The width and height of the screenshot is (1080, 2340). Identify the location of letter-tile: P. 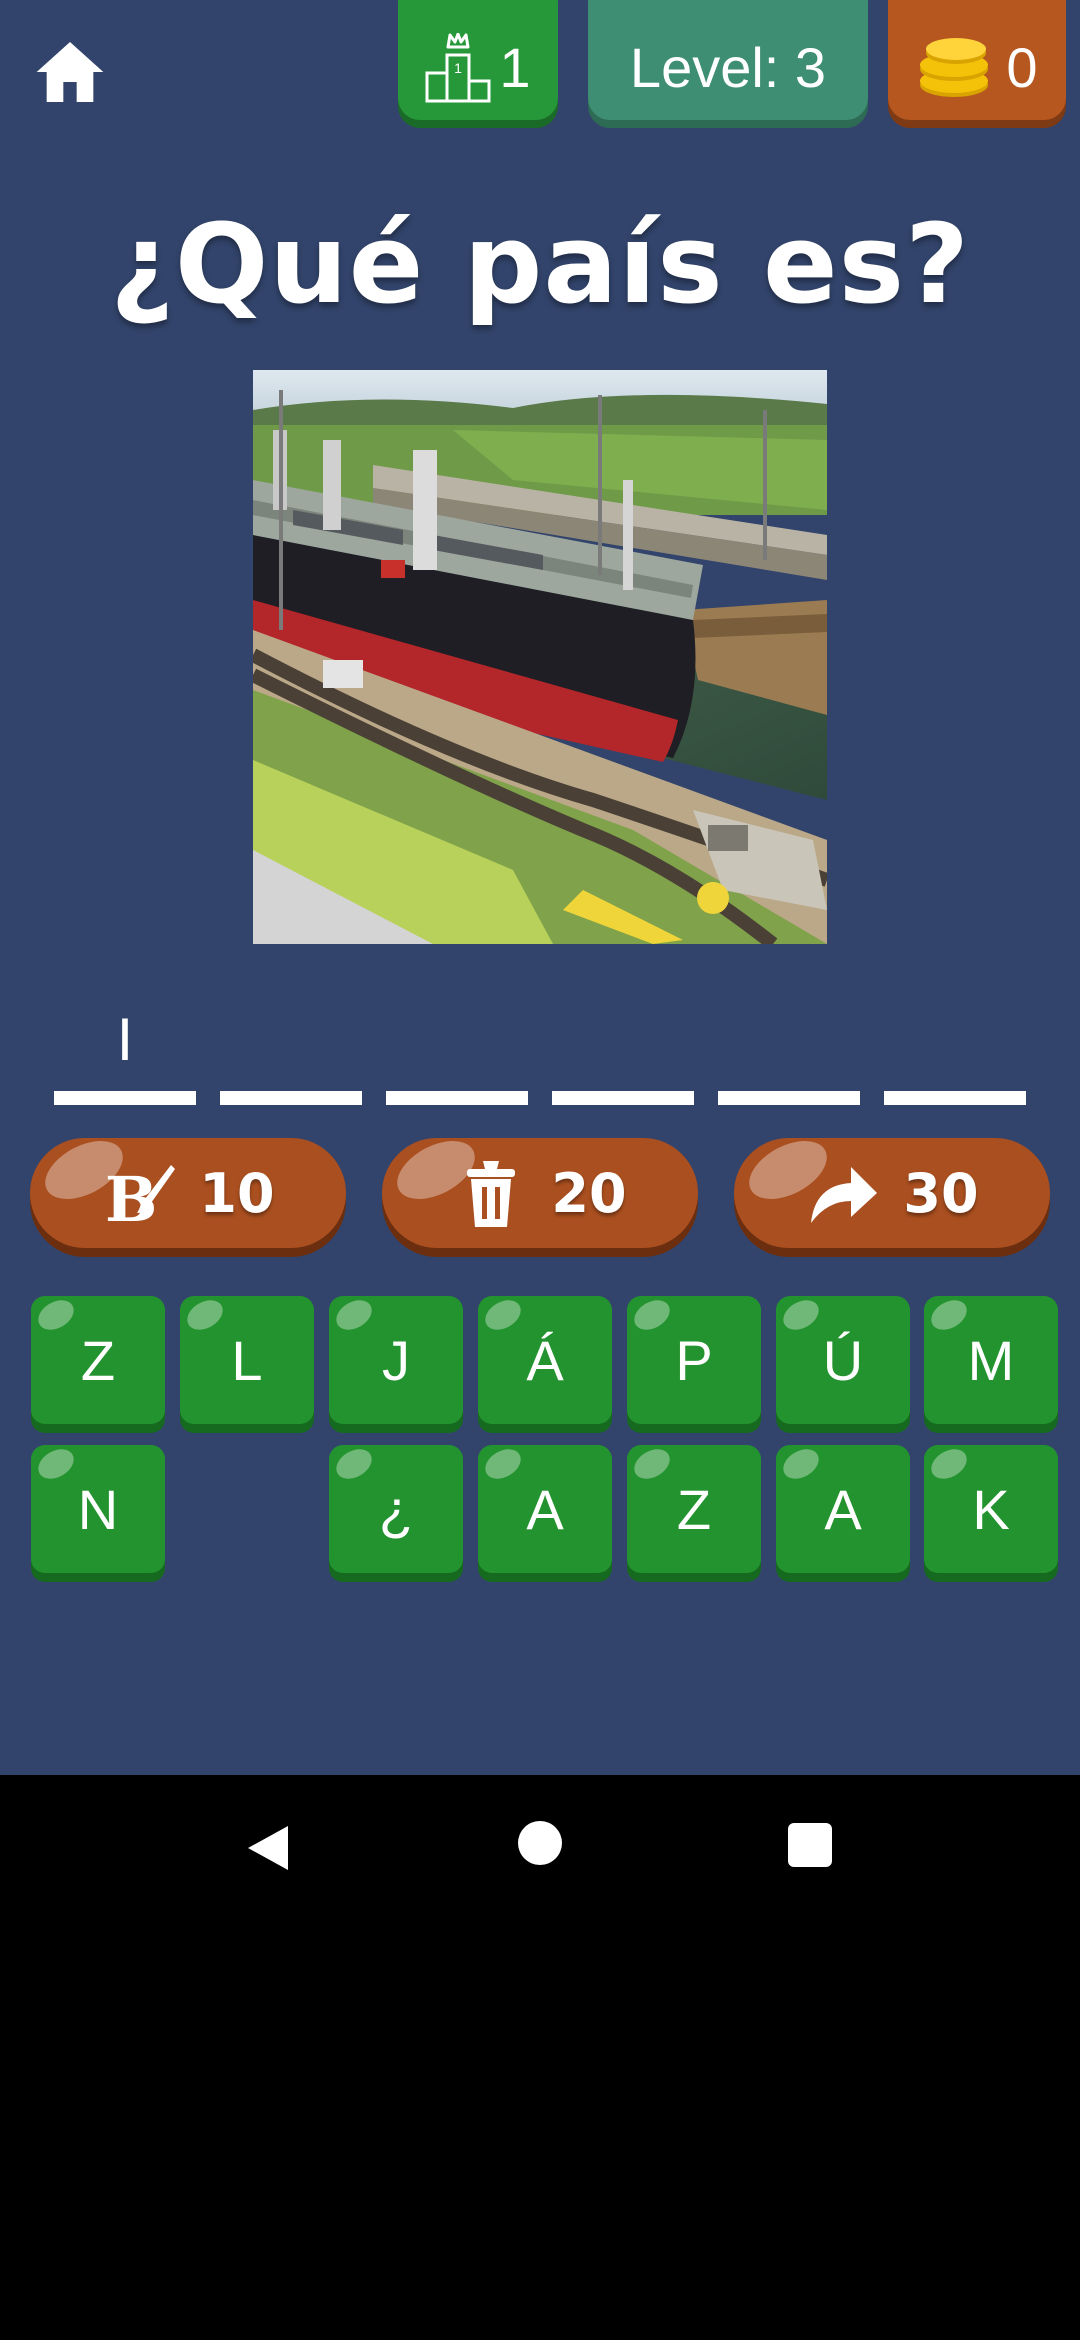
(694, 1359).